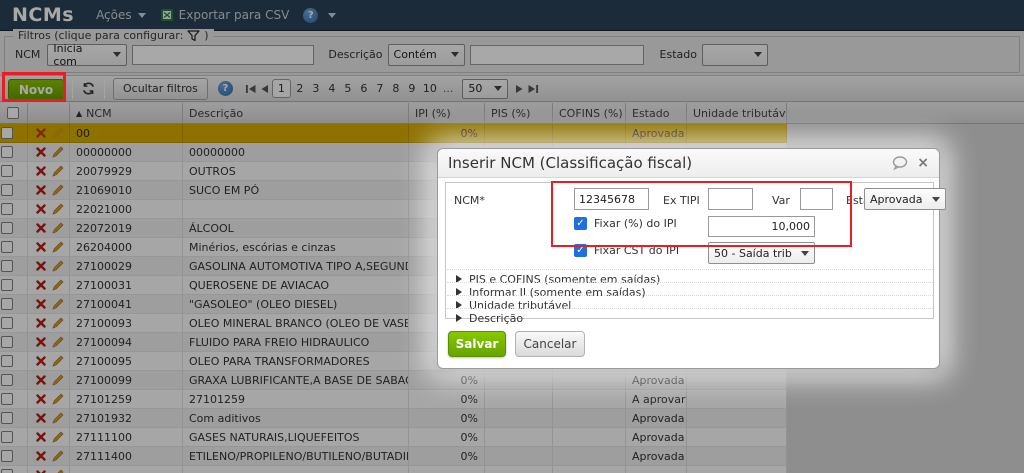 This screenshot has width=1024, height=473. What do you see at coordinates (900, 163) in the screenshot?
I see `comment-icon` at bounding box center [900, 163].